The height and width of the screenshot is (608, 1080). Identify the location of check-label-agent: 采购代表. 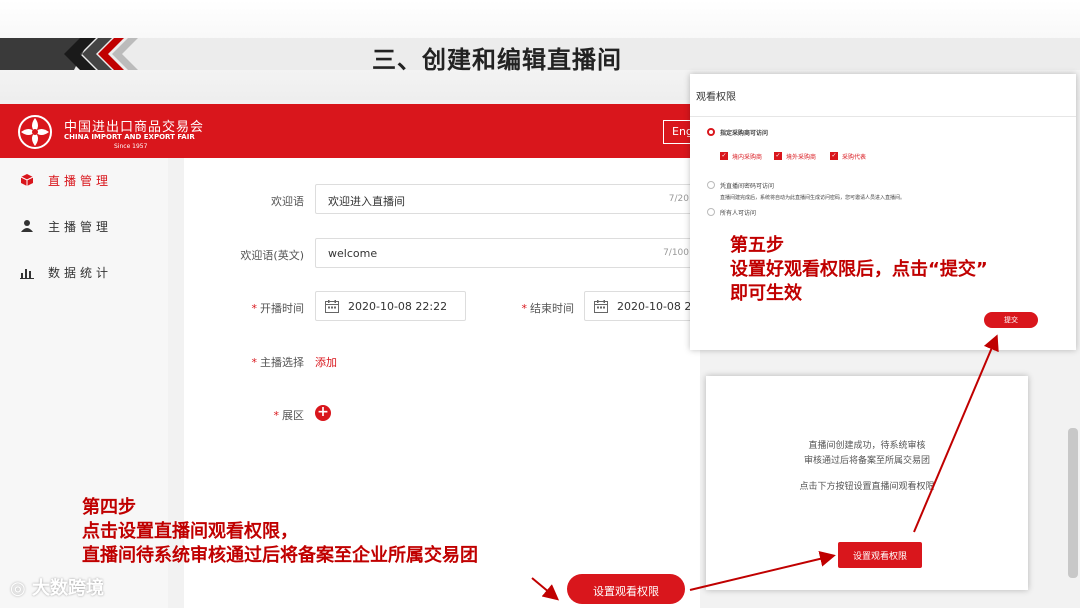
(854, 157).